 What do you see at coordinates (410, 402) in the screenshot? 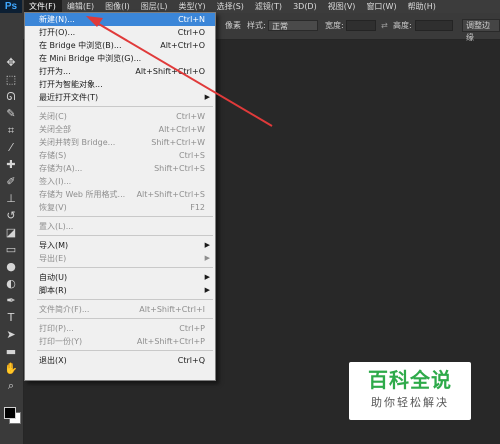
I see `watermark-subtitle: 助你轻松解决` at bounding box center [410, 402].